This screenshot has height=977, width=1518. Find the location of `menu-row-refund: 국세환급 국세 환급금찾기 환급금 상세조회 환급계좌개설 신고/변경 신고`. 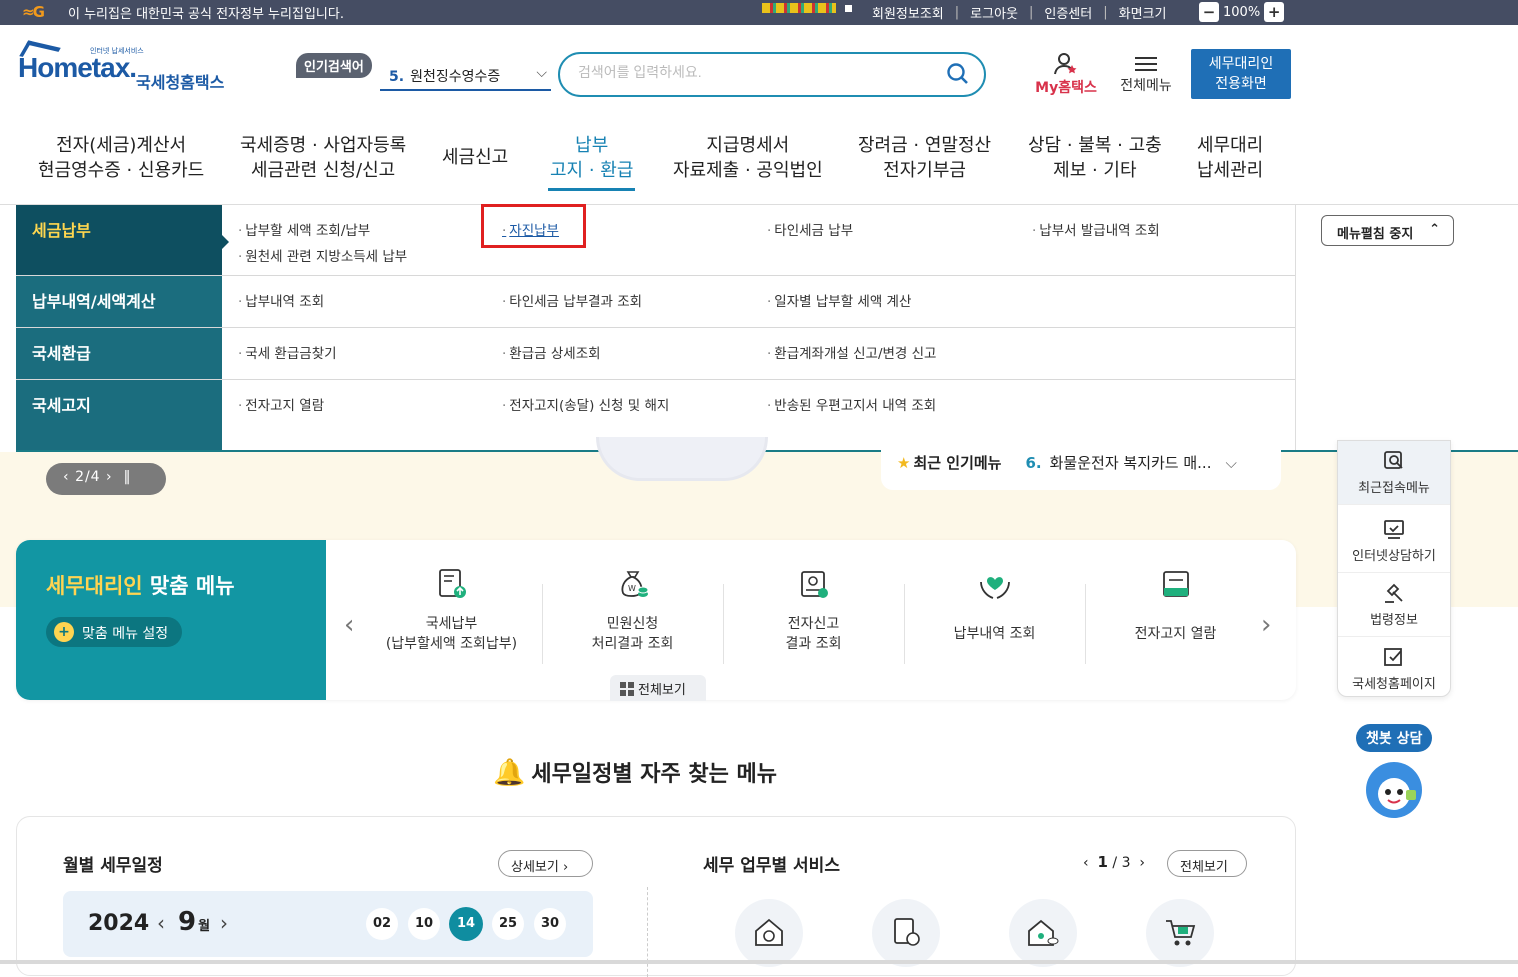

menu-row-refund: 국세환급 국세 환급금찾기 환급금 상세조회 환급계좌개설 신고/변경 신고 is located at coordinates (656, 354).